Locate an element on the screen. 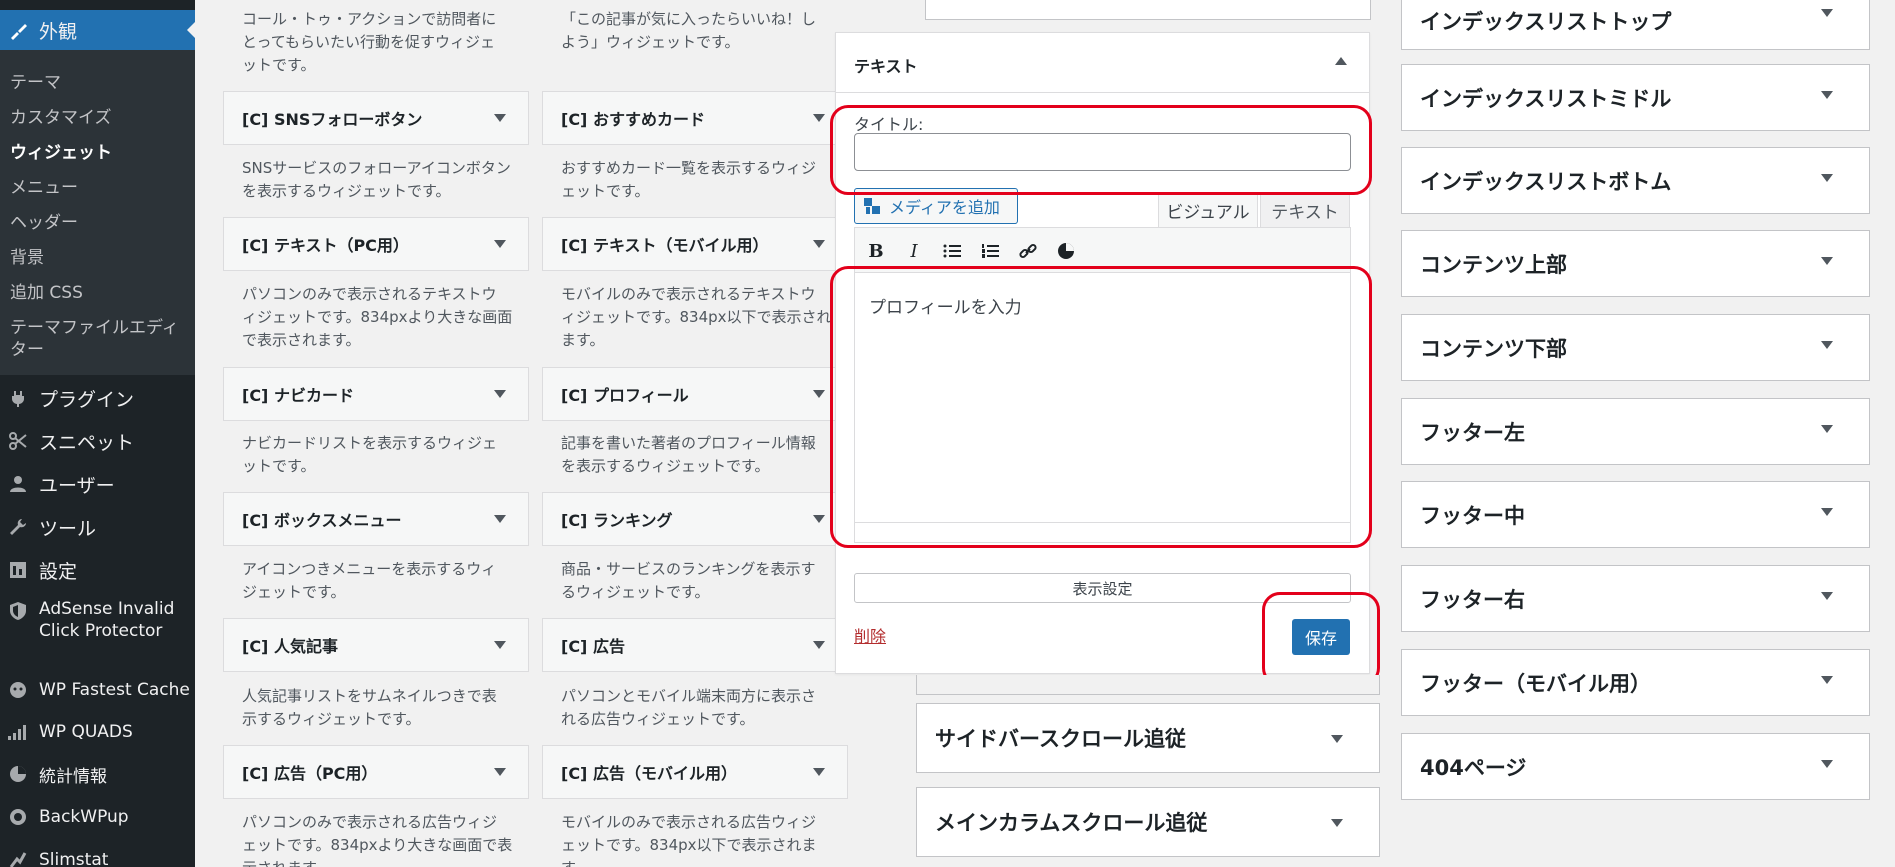  area-content-top: コンテンツ上部 is located at coordinates (1635, 263).